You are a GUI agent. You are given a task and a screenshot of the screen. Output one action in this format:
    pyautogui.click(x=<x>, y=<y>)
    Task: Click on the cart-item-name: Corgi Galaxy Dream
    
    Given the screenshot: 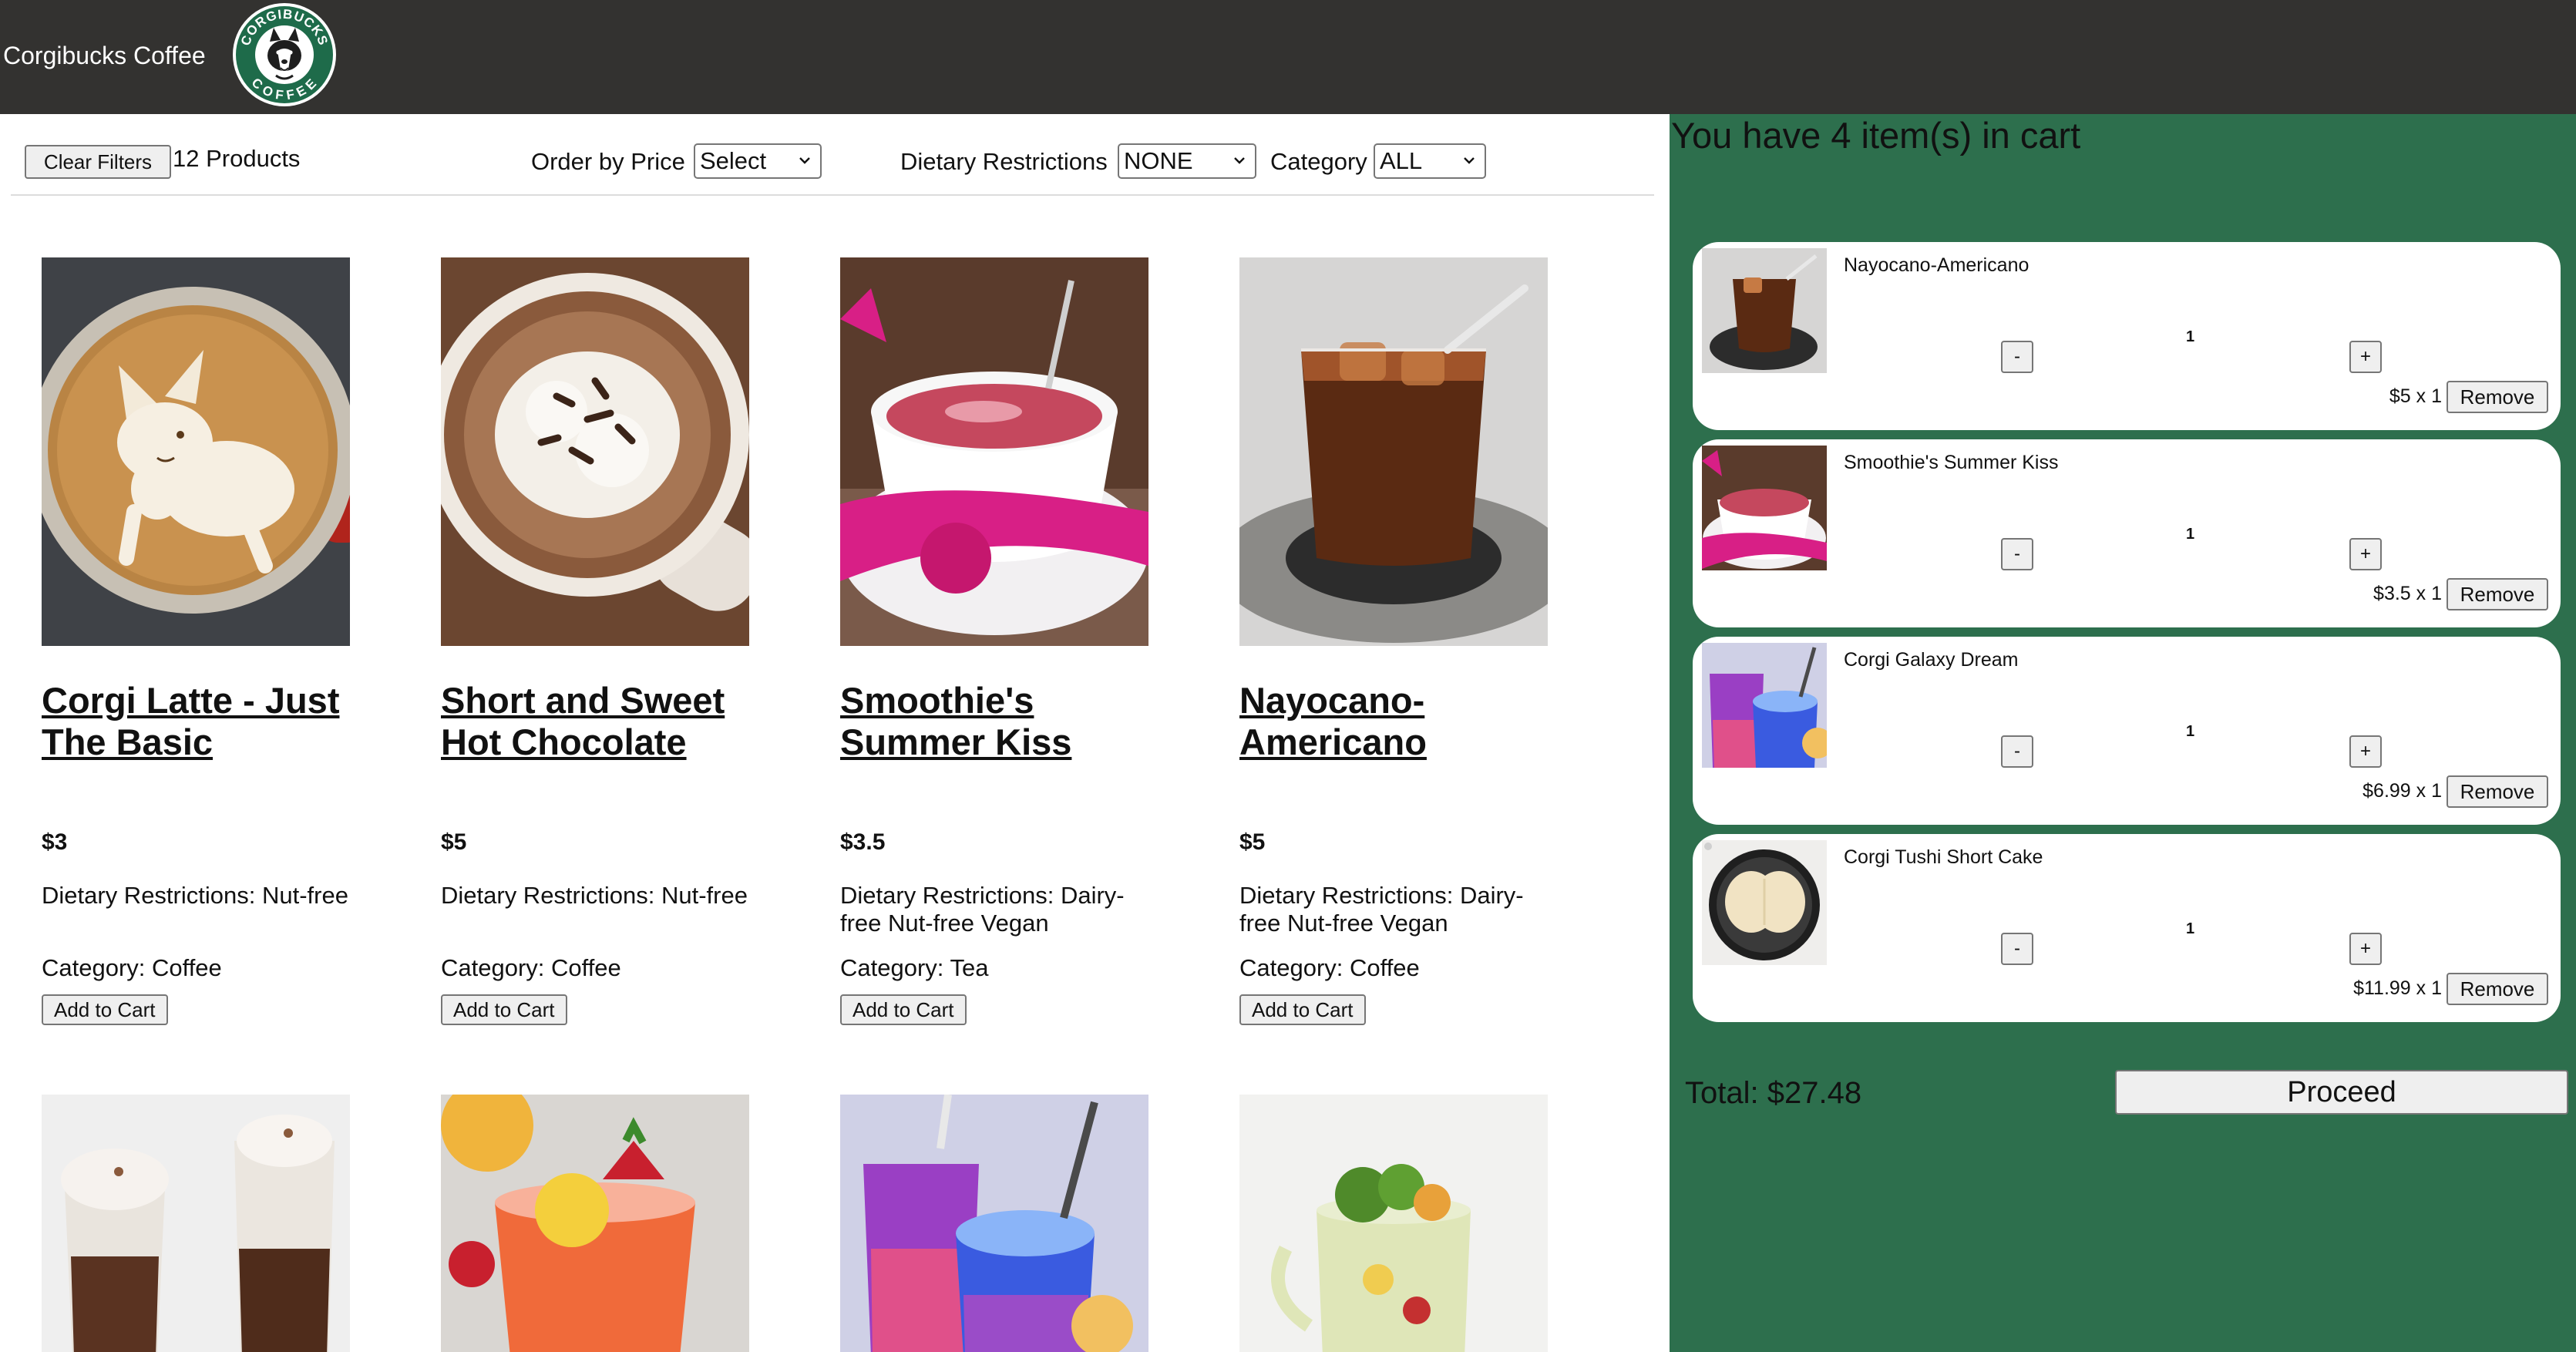 What is the action you would take?
    pyautogui.click(x=1931, y=660)
    